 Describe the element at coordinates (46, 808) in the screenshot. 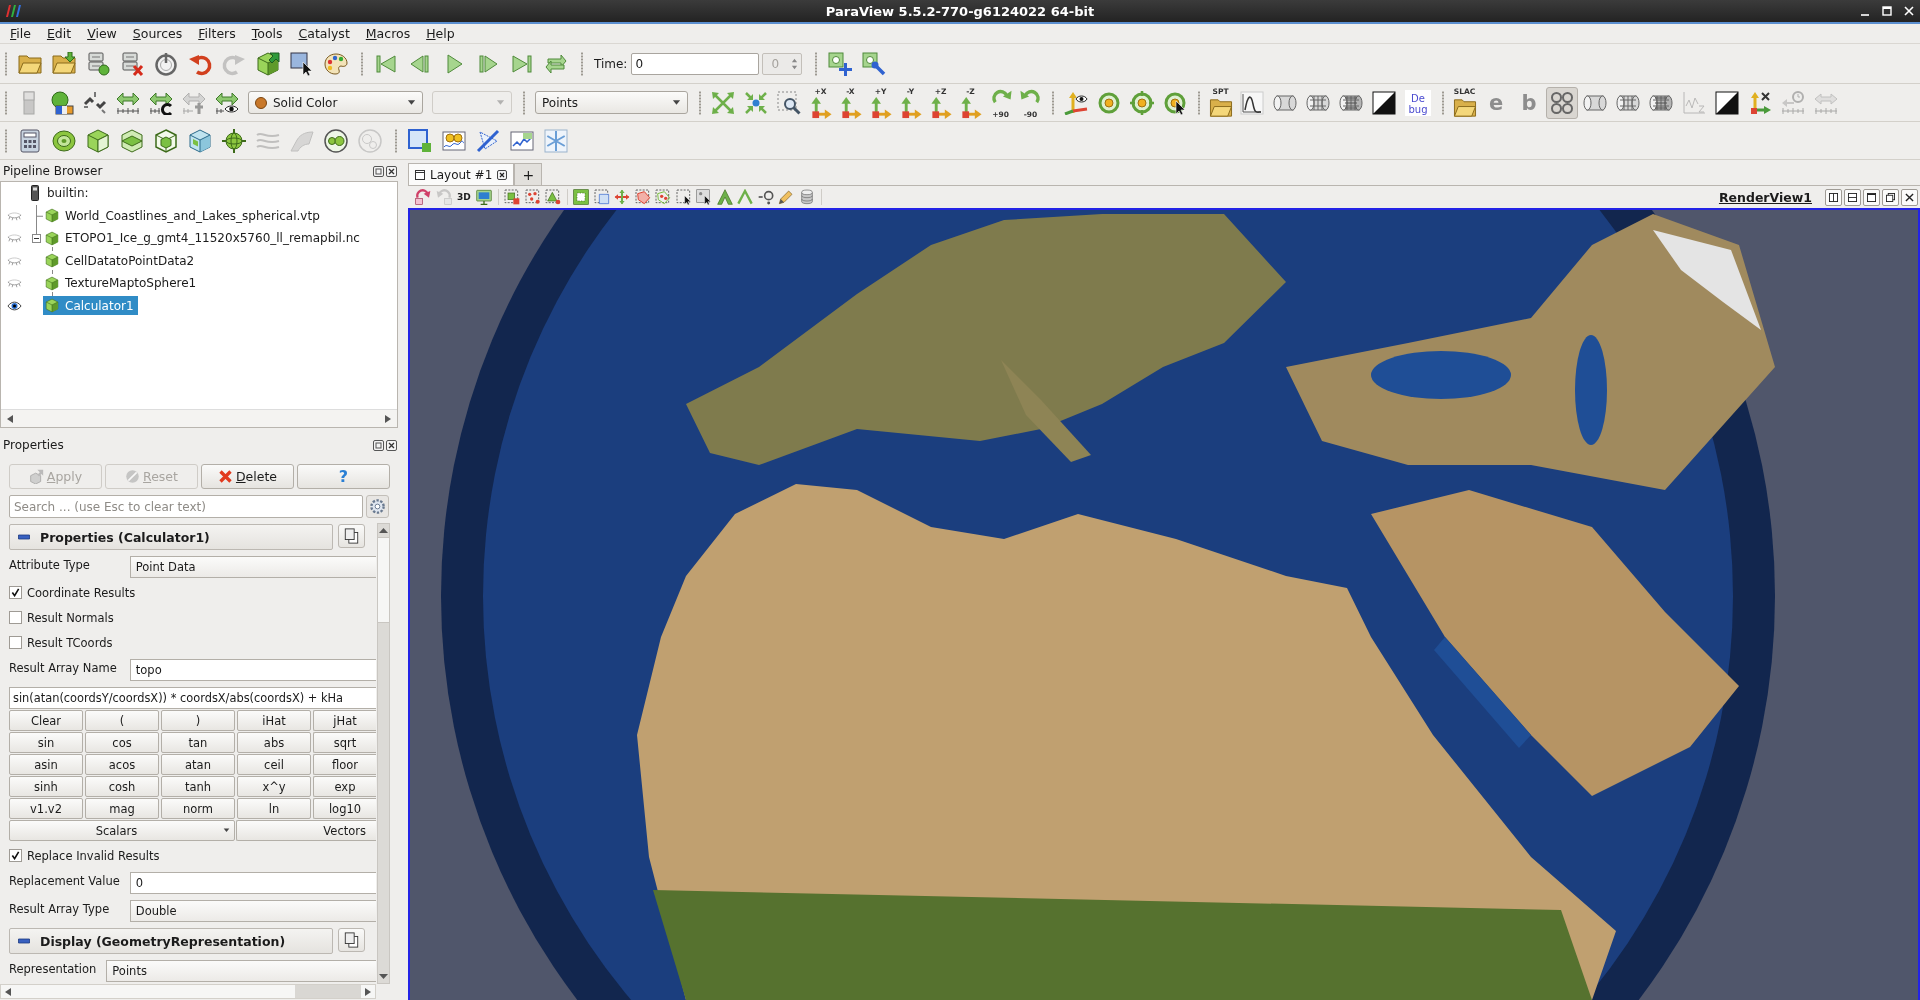

I see `keypad-button: v1.v2` at that location.